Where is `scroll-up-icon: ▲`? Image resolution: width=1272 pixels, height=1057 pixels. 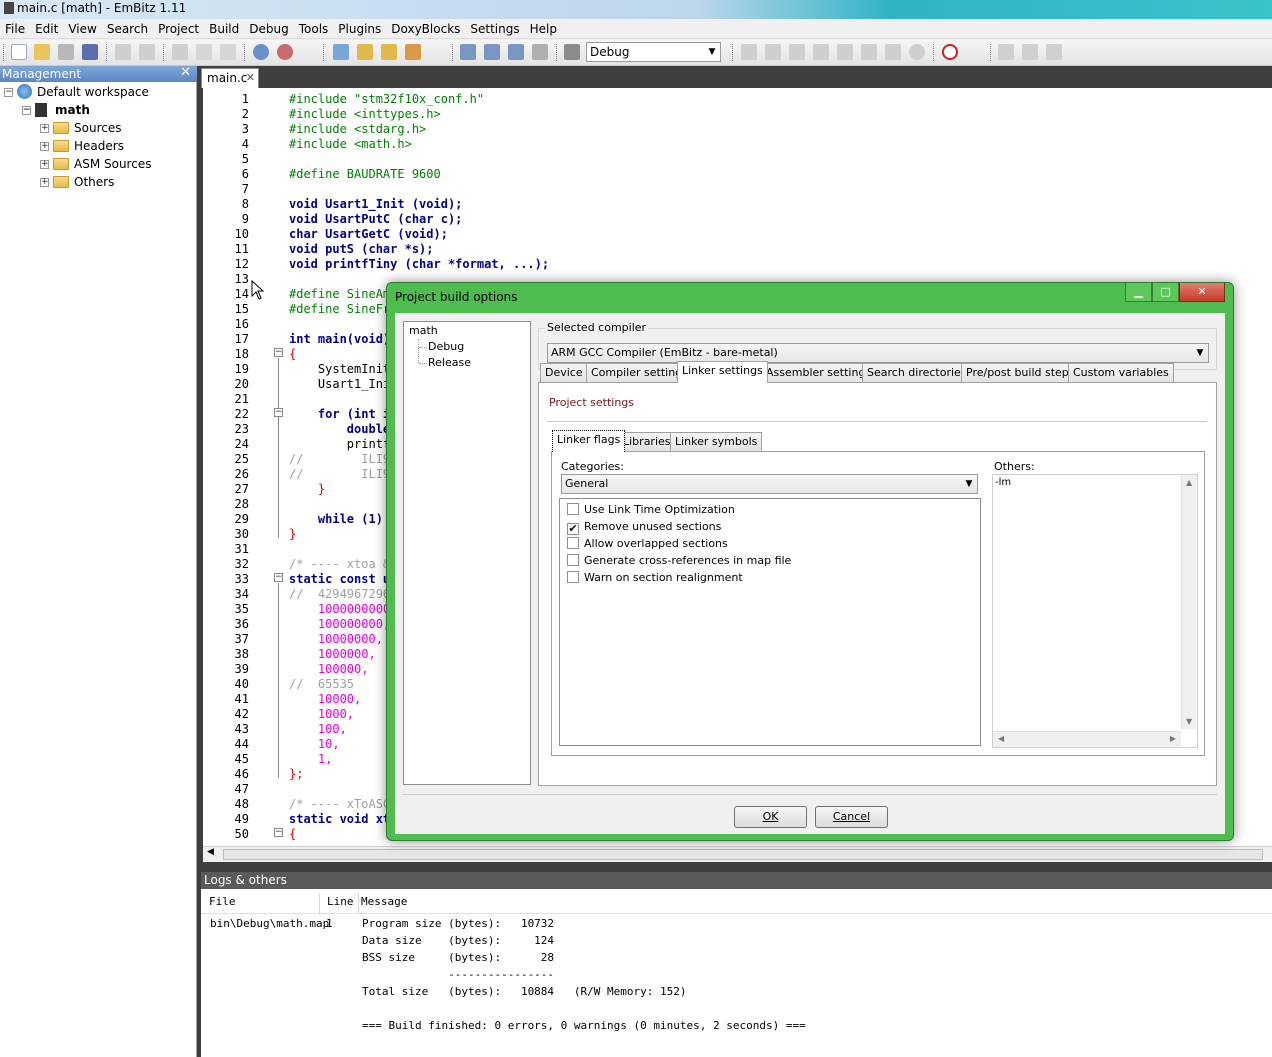
scroll-up-icon: ▲ is located at coordinates (1189, 482).